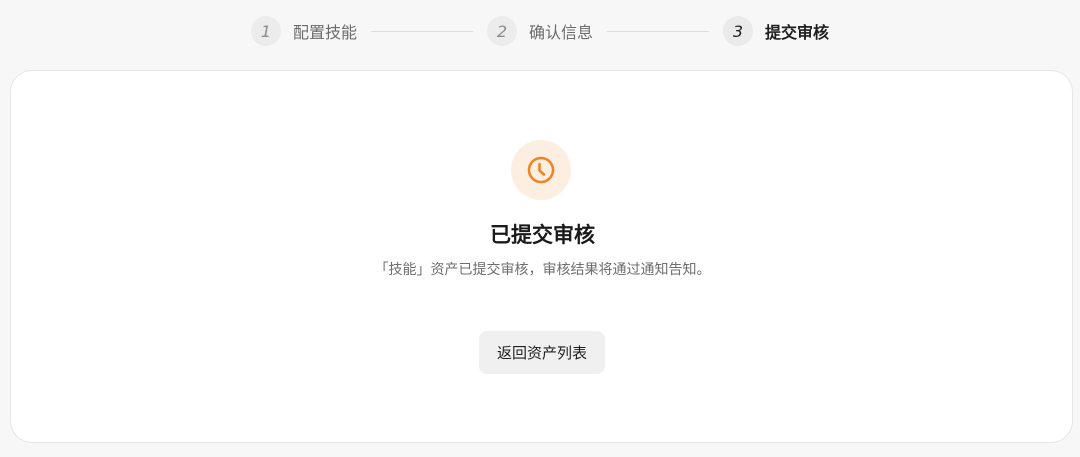 This screenshot has width=1080, height=457. I want to click on step-label: 确认信息, so click(560, 32).